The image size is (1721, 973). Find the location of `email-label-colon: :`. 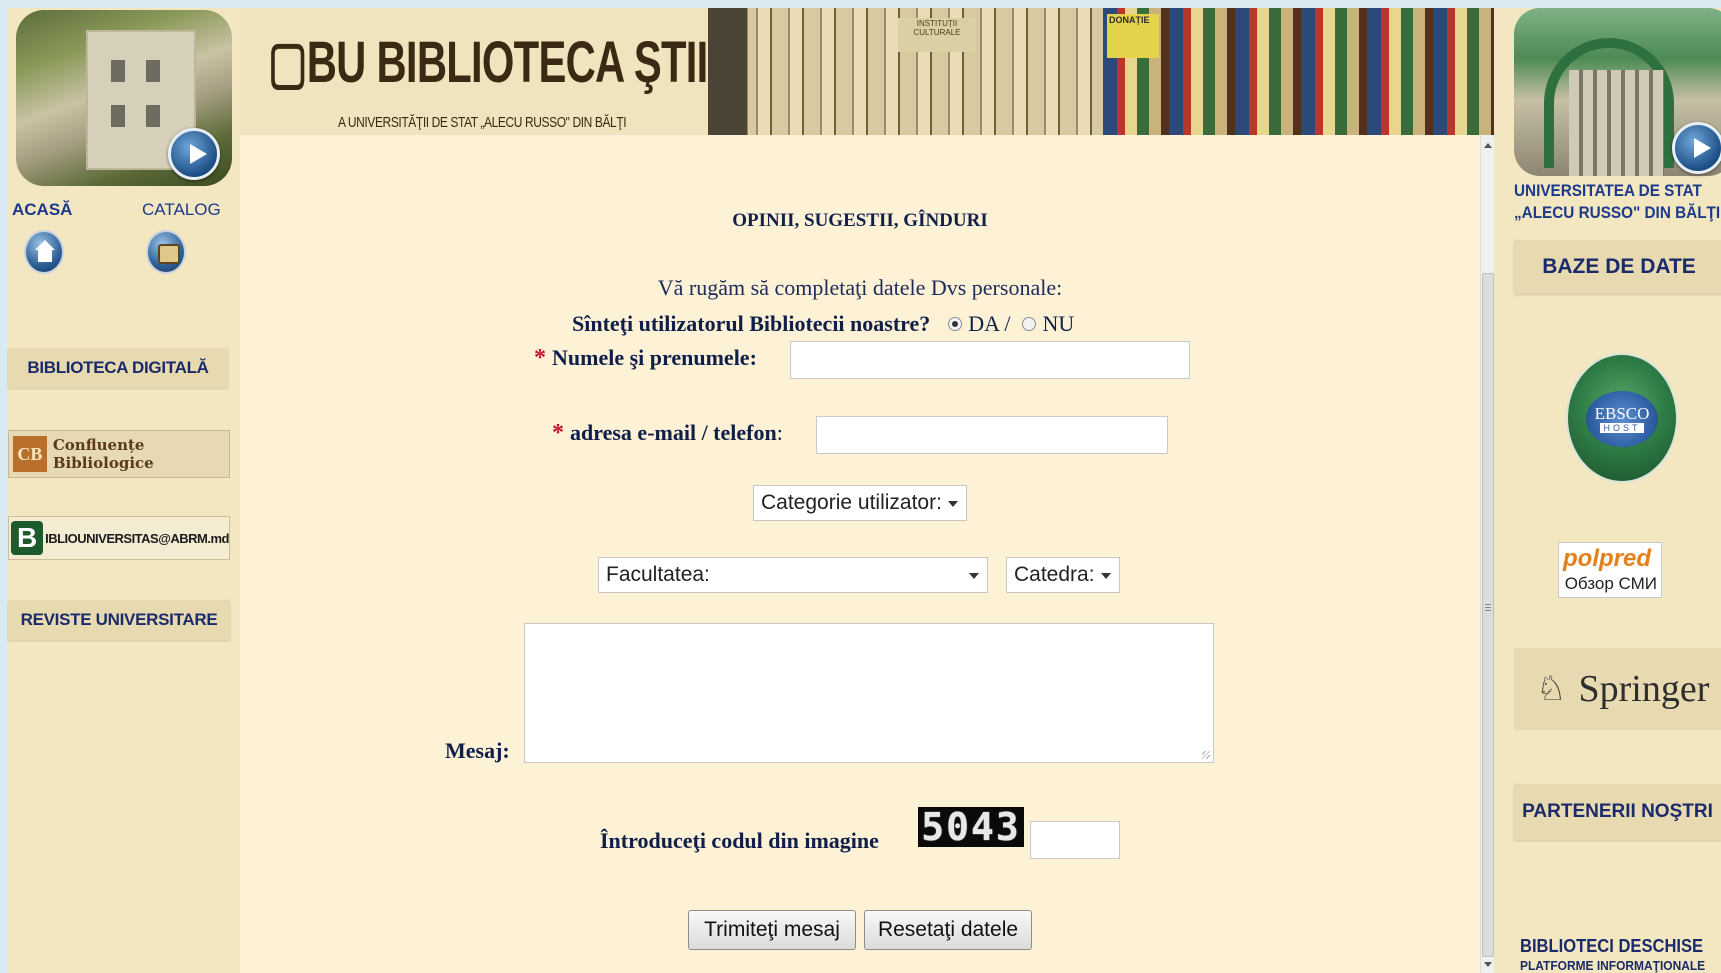

email-label-colon: : is located at coordinates (779, 432).